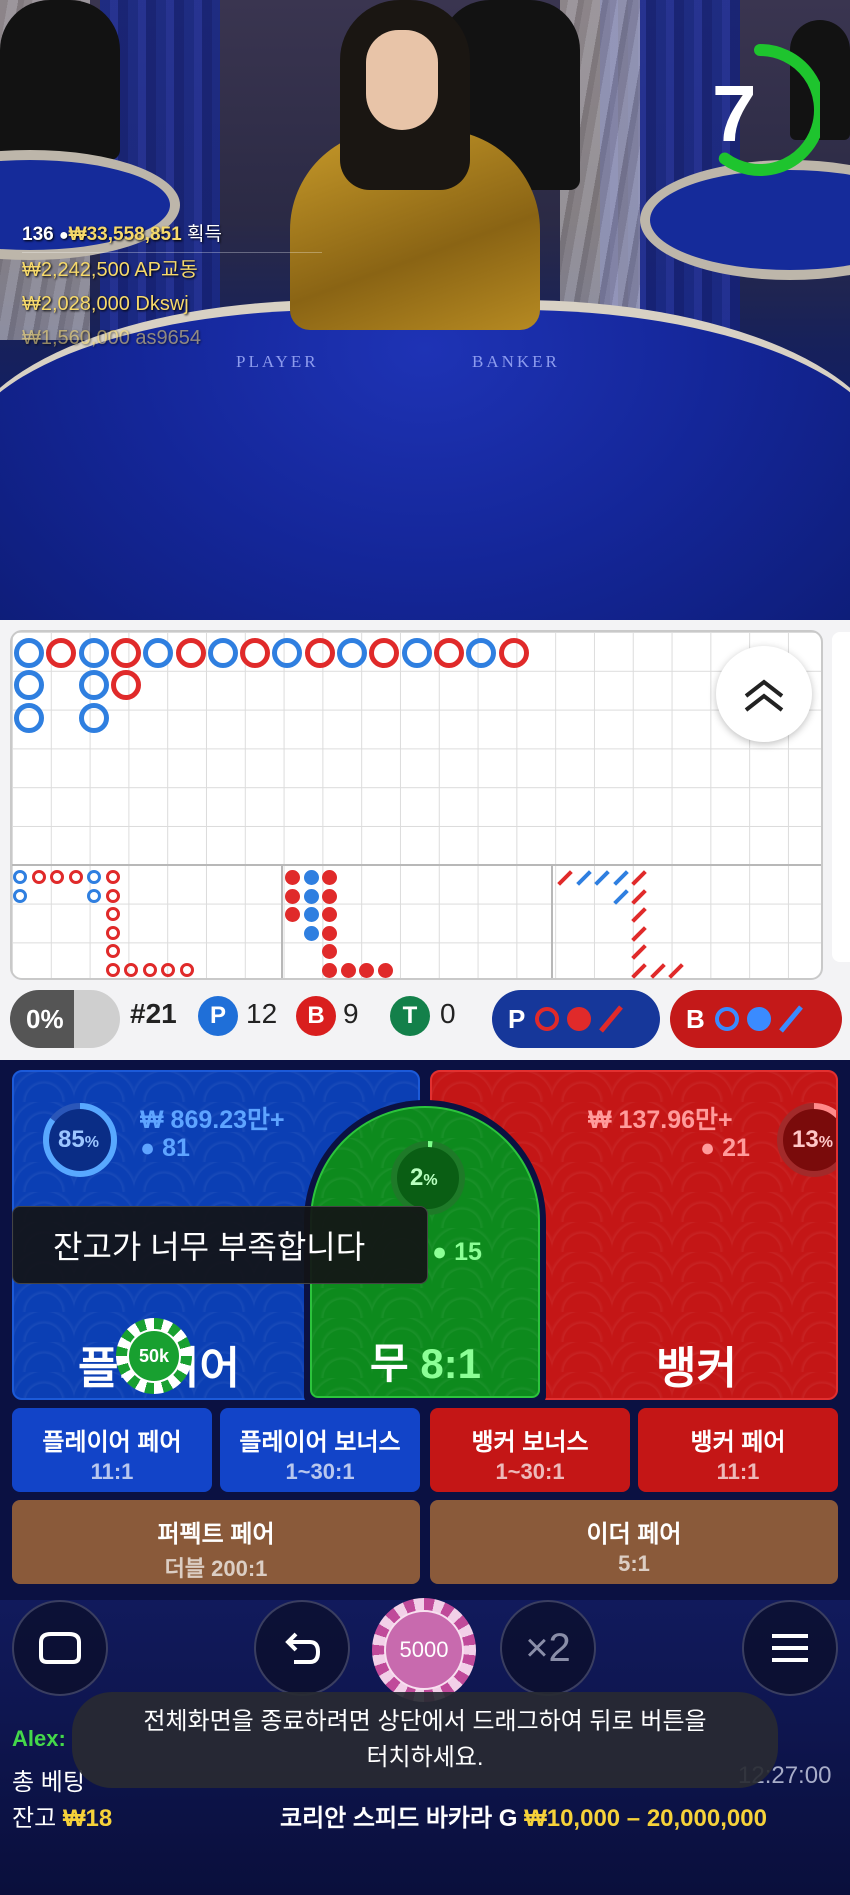 The image size is (850, 1895). I want to click on tie-percent: 2%, so click(424, 1177).